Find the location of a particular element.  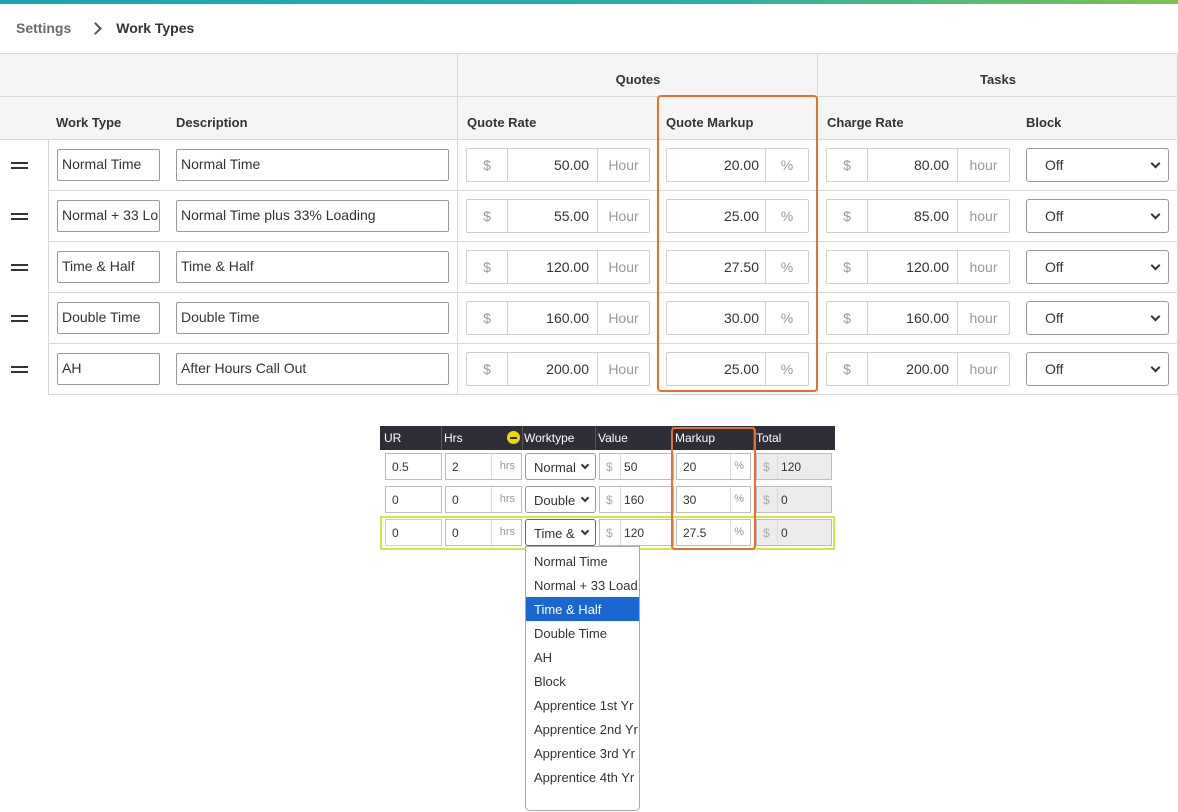

quote-rate-input: $ 50.00 Hour is located at coordinates (558, 165).